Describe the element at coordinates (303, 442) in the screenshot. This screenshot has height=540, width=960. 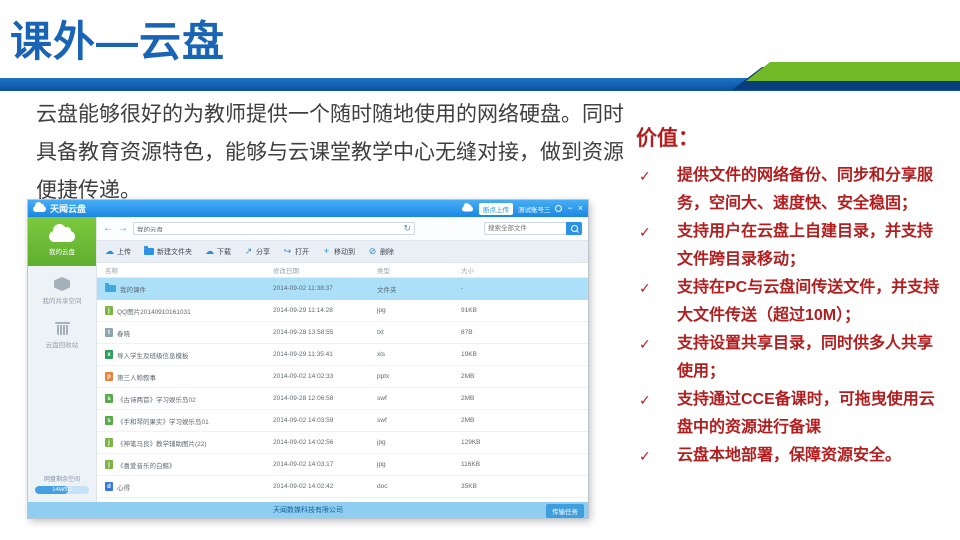
I see `file-date: 2014-09-02 14:02:56` at that location.